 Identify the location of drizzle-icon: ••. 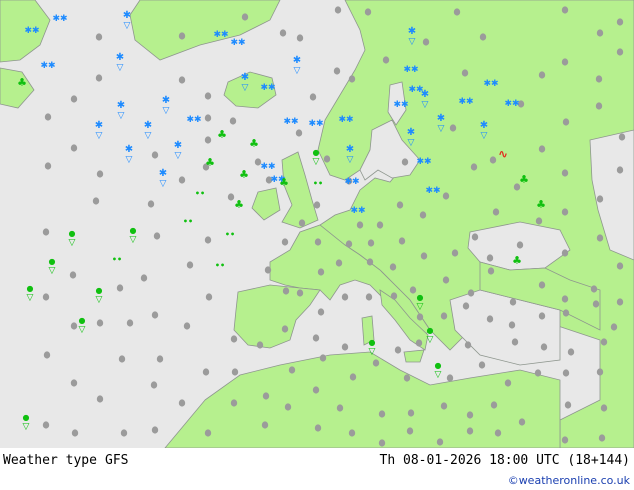
(230, 234).